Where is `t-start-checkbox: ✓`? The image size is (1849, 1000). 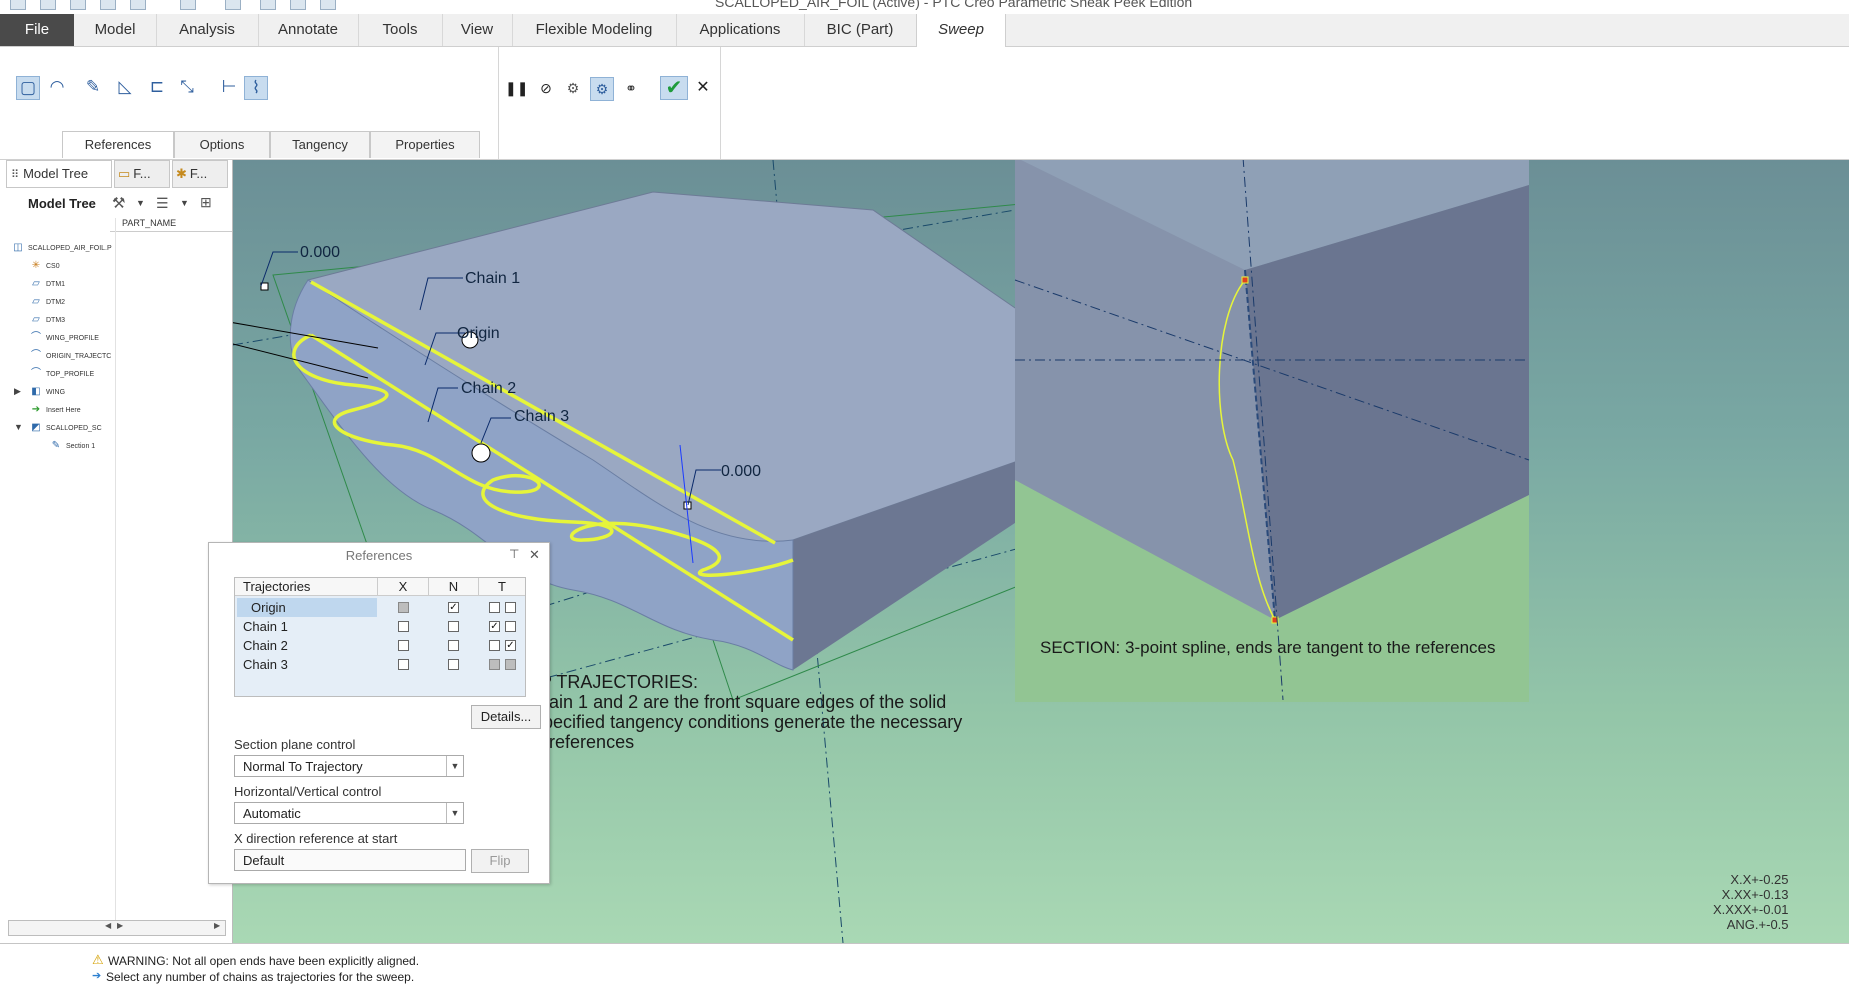
t-start-checkbox: ✓ is located at coordinates (494, 626).